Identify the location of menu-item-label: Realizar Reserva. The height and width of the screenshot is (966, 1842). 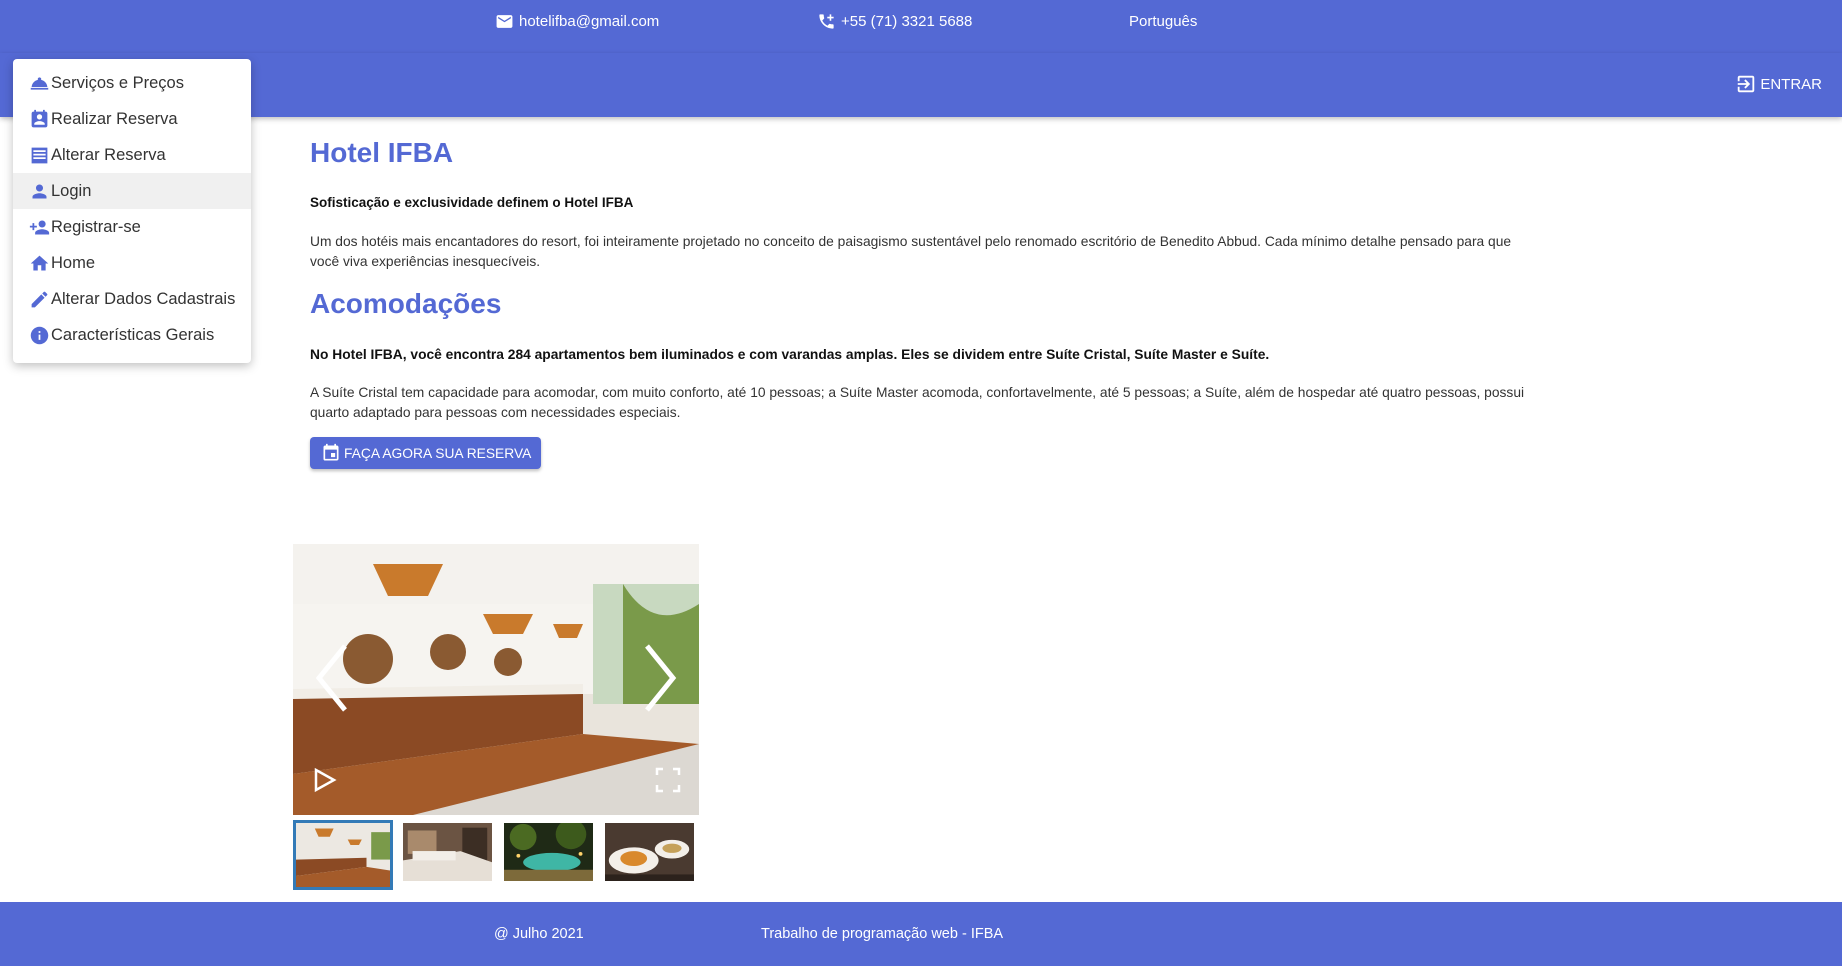
(114, 118).